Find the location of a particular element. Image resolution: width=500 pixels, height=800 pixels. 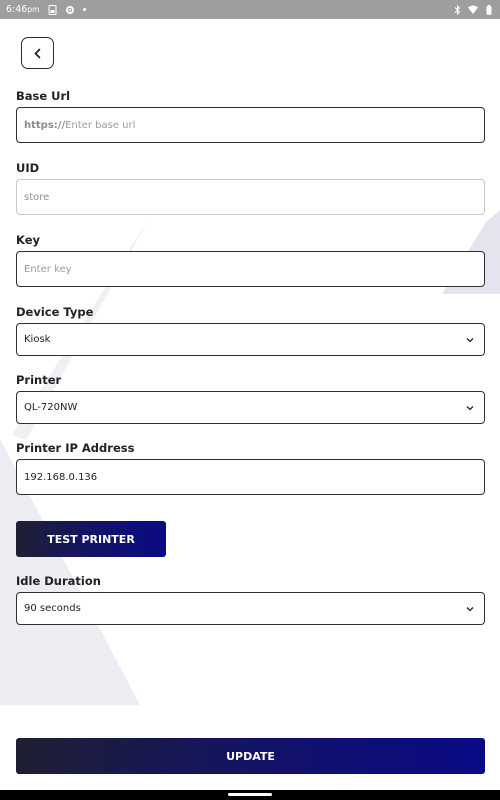

back-button is located at coordinates (37, 53).